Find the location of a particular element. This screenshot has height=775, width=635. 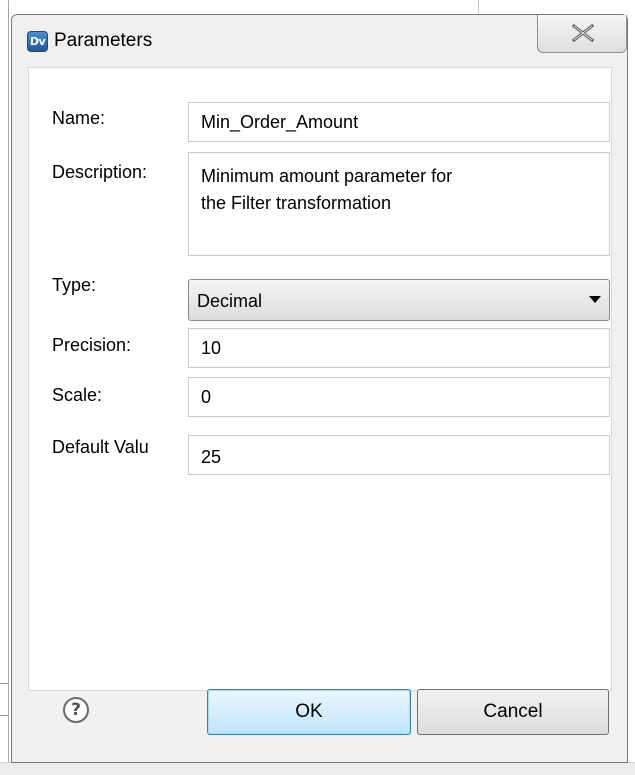

precision-field: 10 is located at coordinates (399, 348).